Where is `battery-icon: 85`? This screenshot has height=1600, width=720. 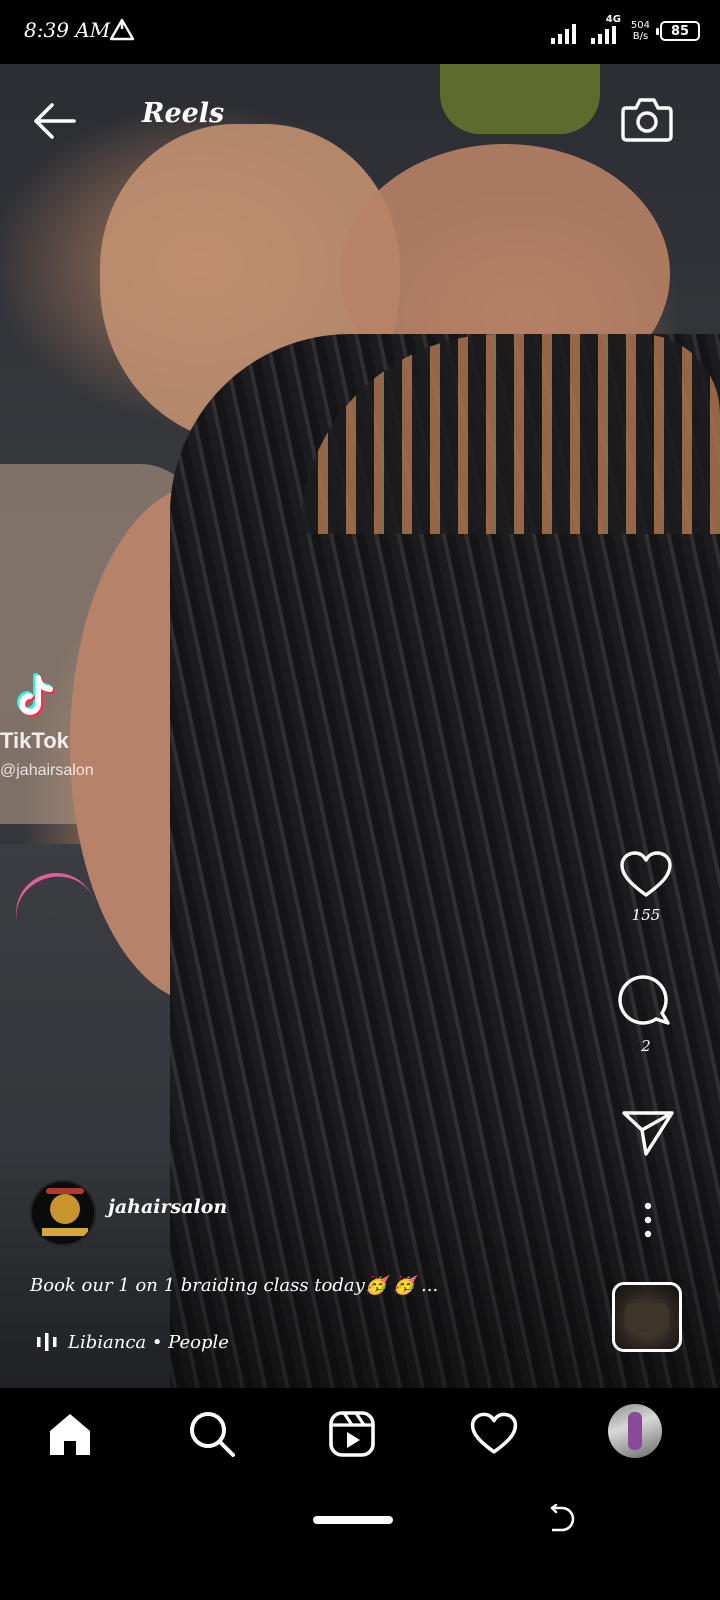 battery-icon: 85 is located at coordinates (678, 31).